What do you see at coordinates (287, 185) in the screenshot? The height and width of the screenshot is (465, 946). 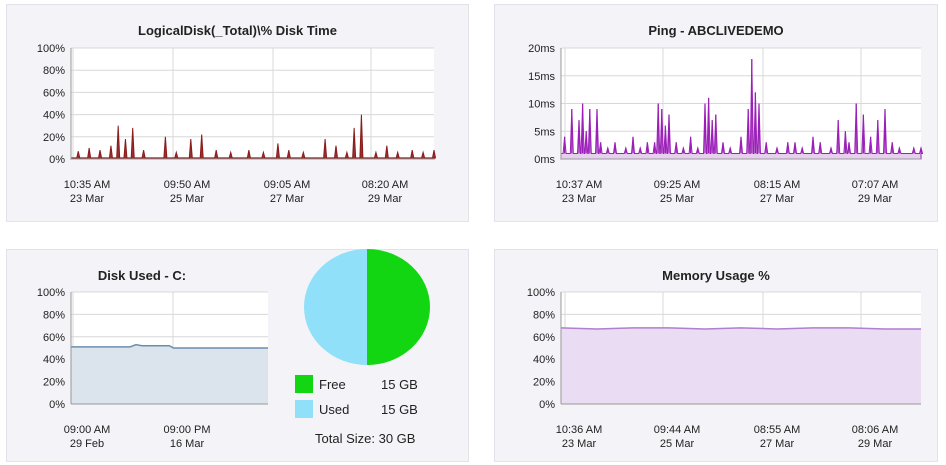 I see `x-tick-label: 09:05 AM` at bounding box center [287, 185].